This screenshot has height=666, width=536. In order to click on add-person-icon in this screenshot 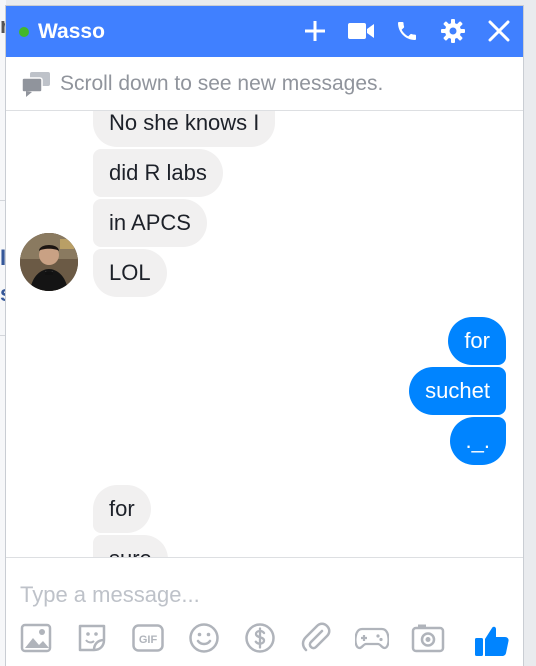, I will do `click(315, 31)`.